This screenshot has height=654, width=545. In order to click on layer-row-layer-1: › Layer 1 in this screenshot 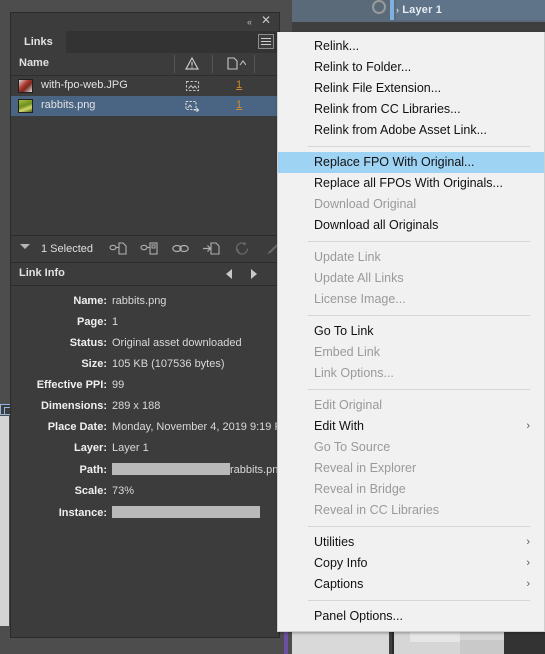, I will do `click(470, 10)`.